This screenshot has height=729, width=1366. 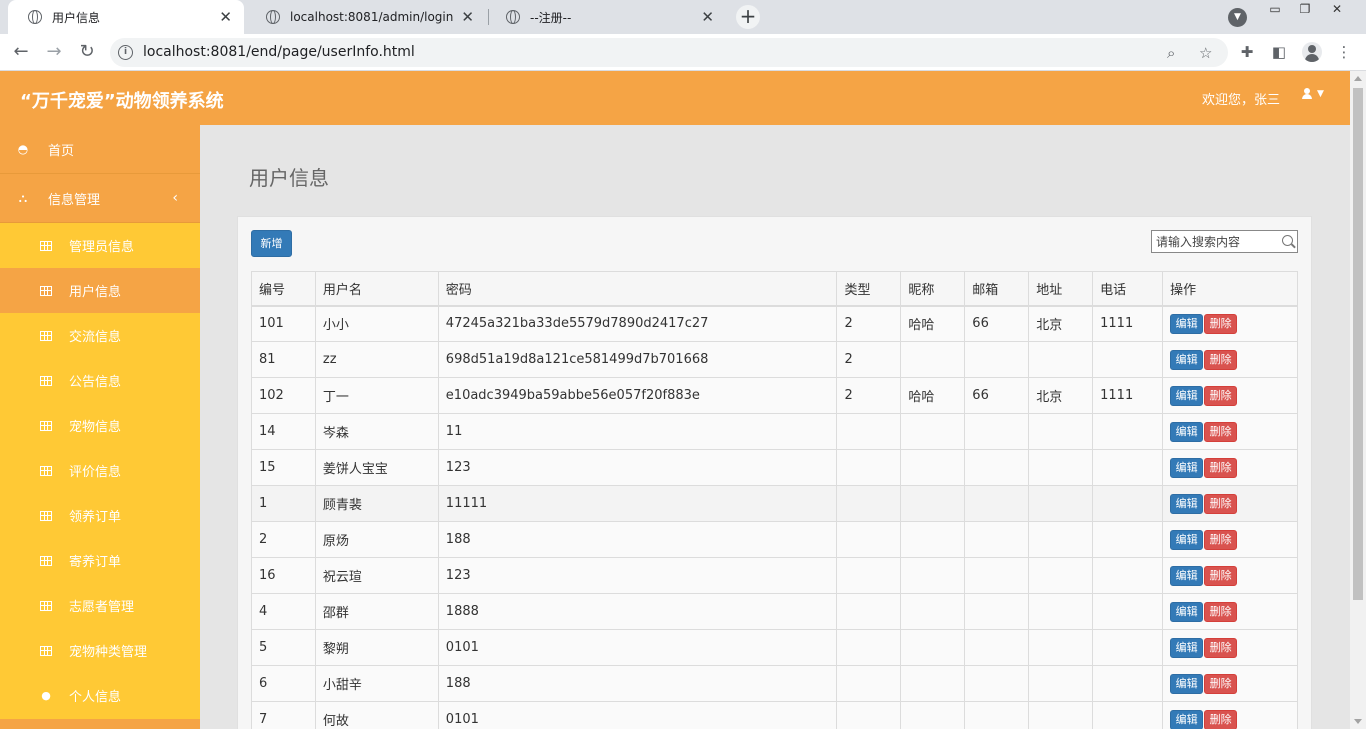 I want to click on scrollbar-thumb, so click(x=1358, y=344).